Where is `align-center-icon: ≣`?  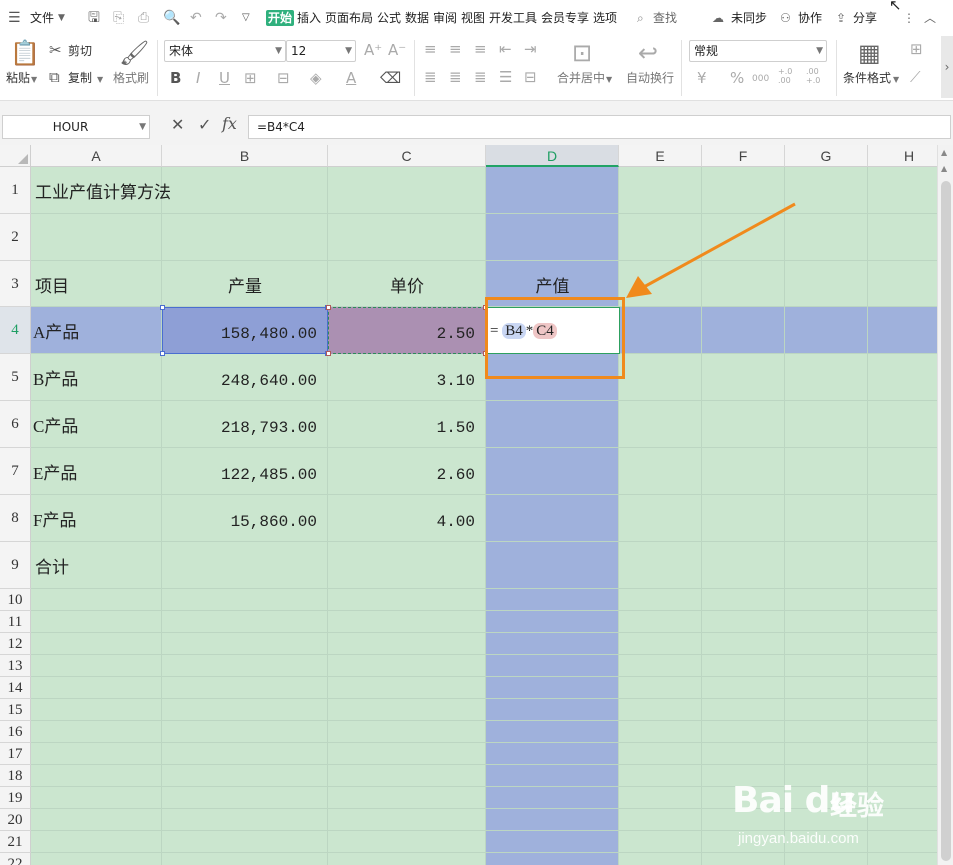 align-center-icon: ≣ is located at coordinates (455, 77).